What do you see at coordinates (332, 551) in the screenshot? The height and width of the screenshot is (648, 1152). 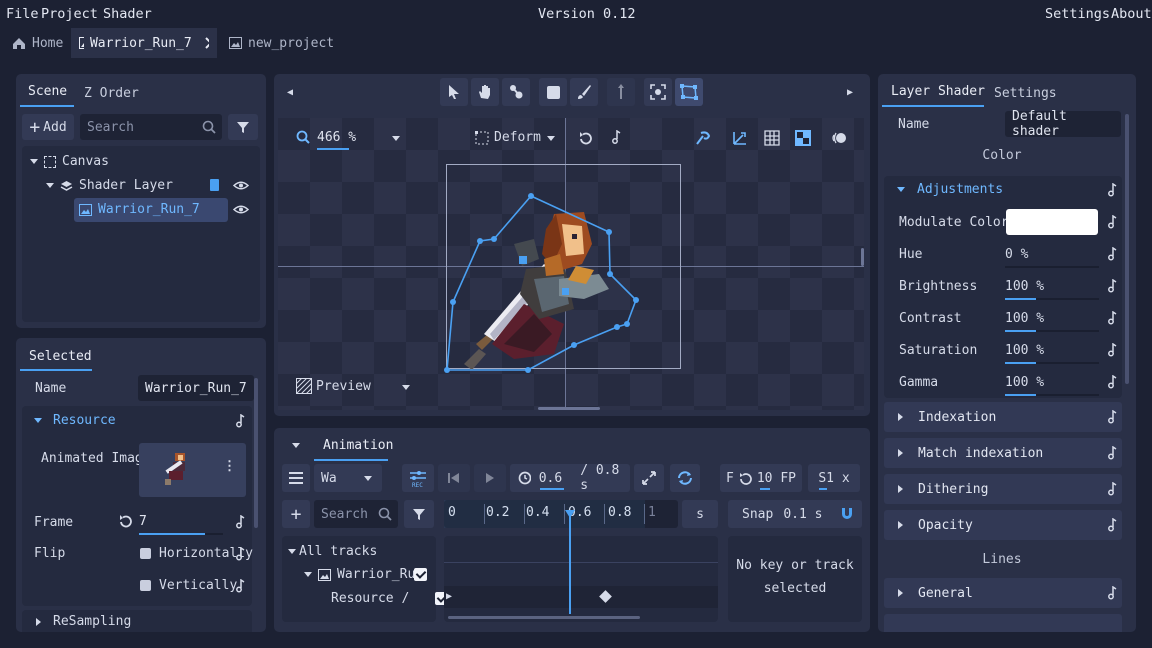 I see `track-all: All tracks` at bounding box center [332, 551].